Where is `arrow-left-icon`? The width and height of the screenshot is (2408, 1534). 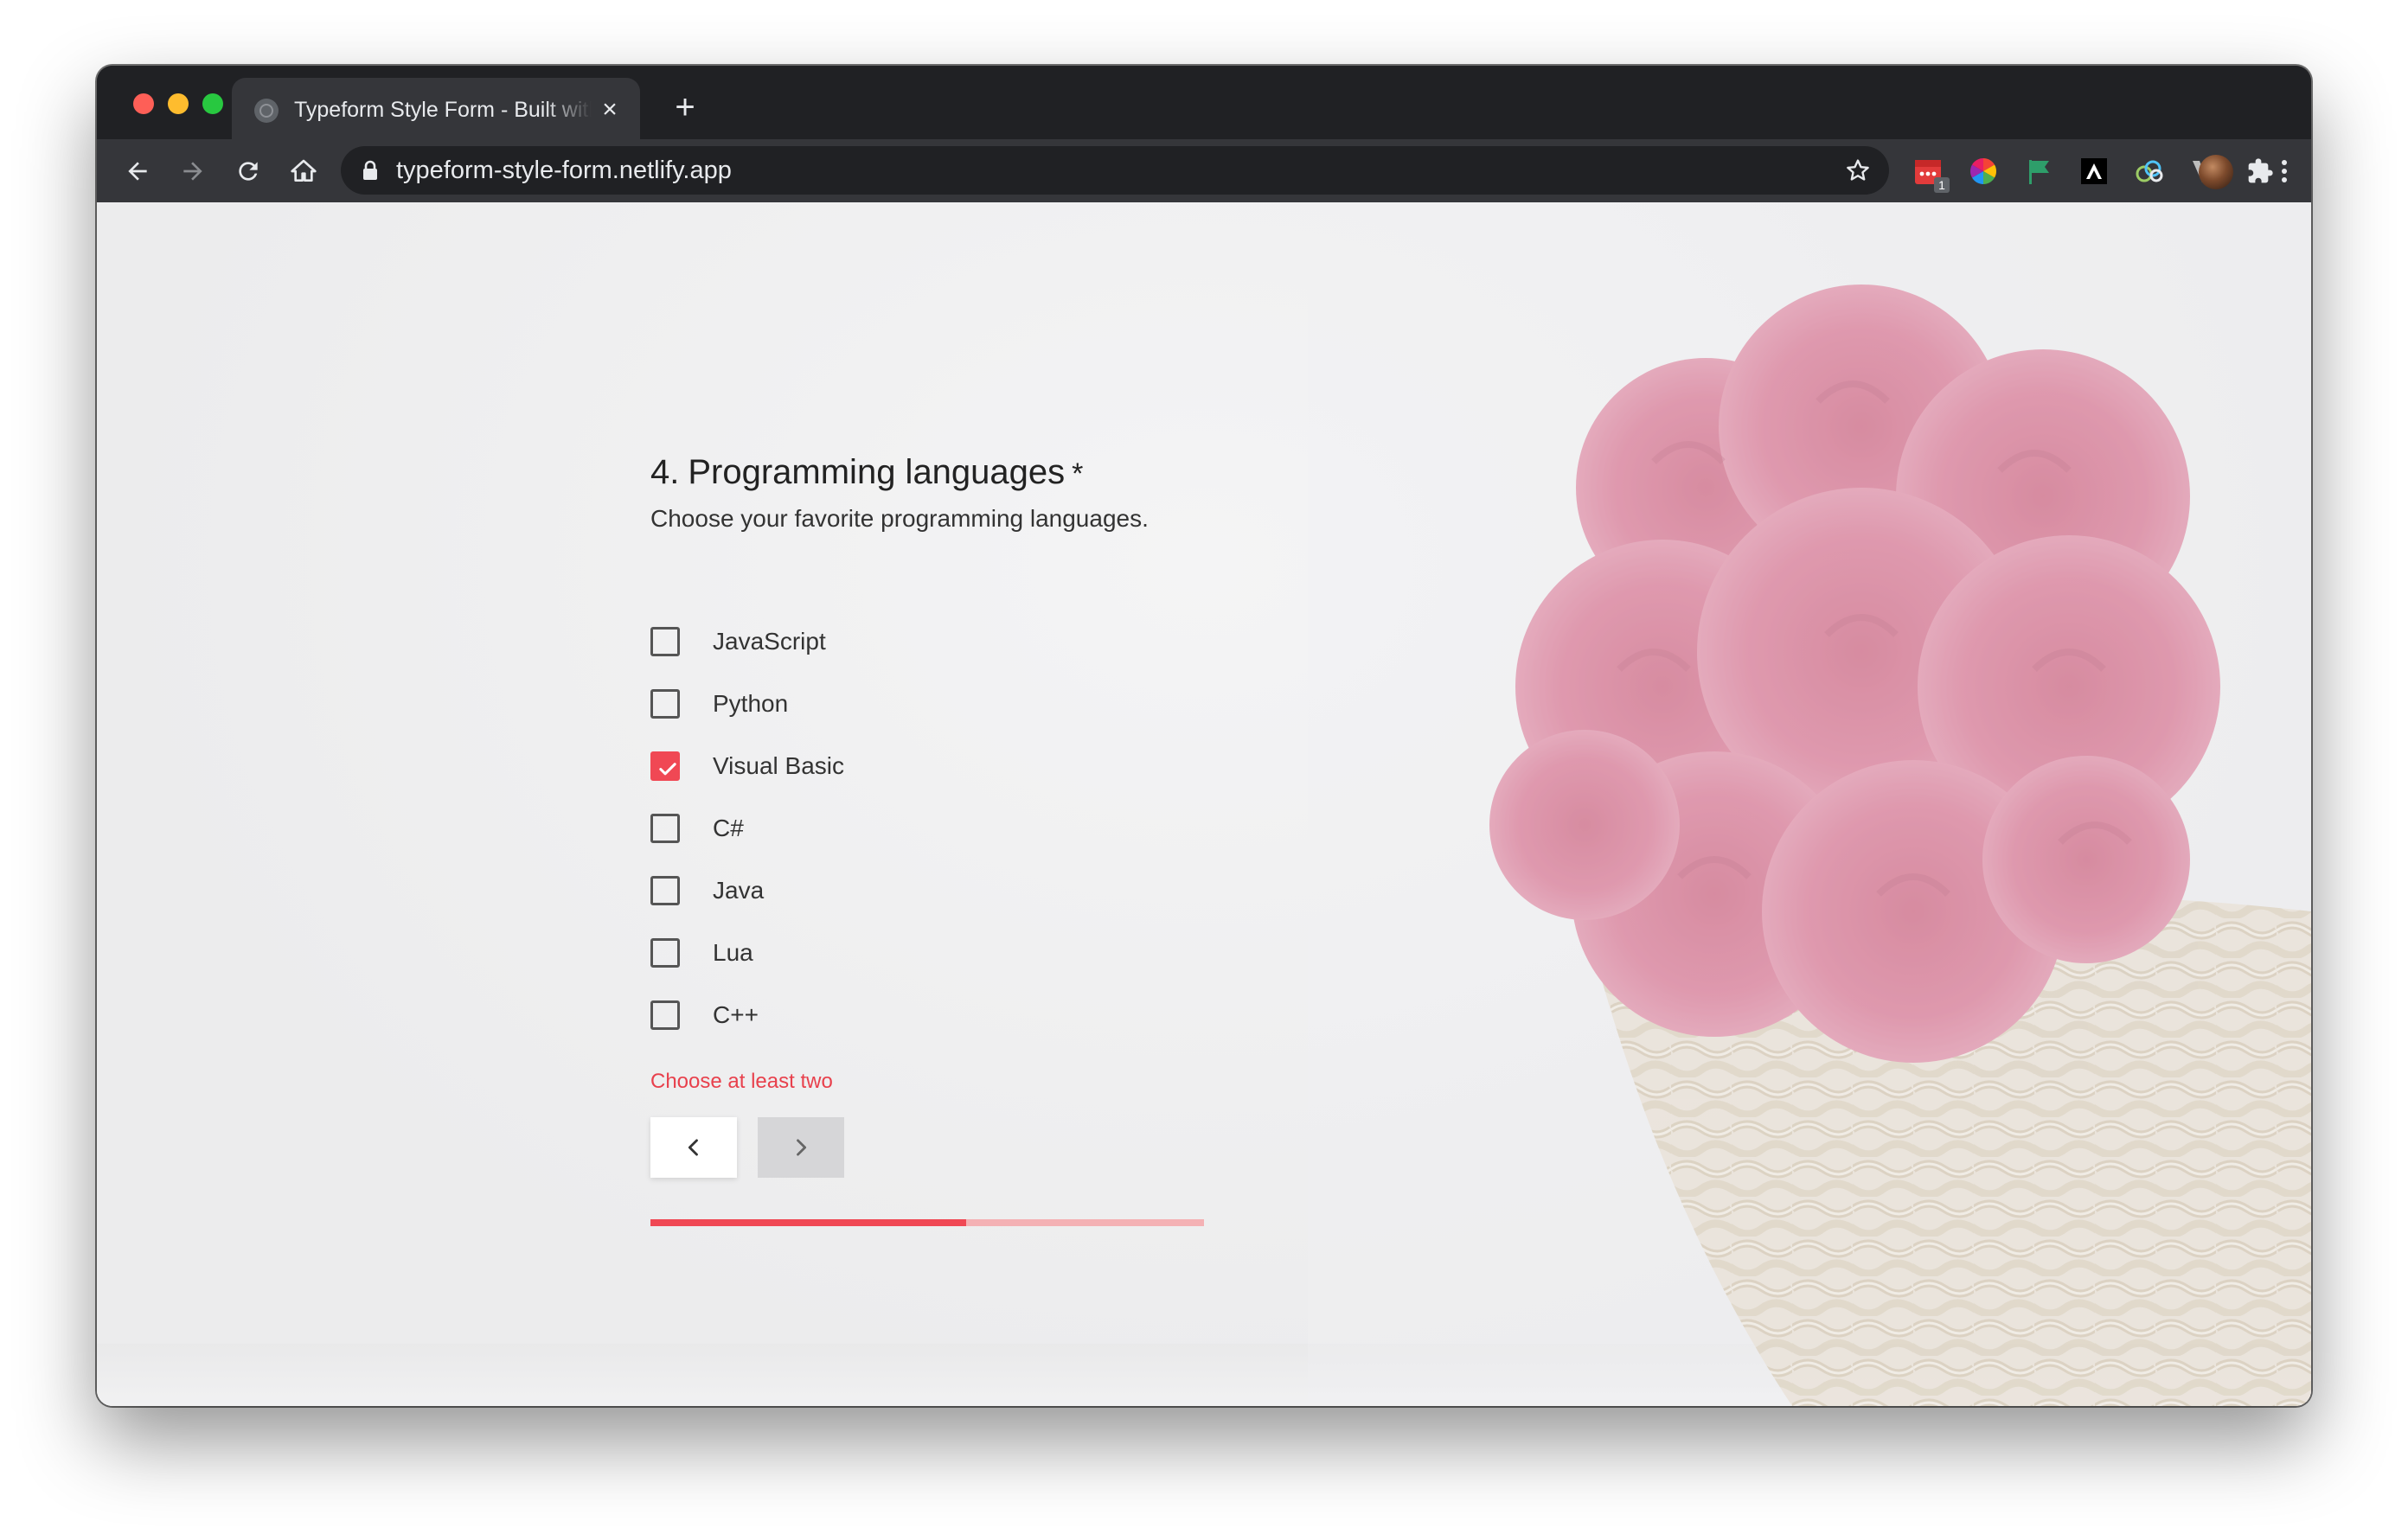 arrow-left-icon is located at coordinates (137, 171).